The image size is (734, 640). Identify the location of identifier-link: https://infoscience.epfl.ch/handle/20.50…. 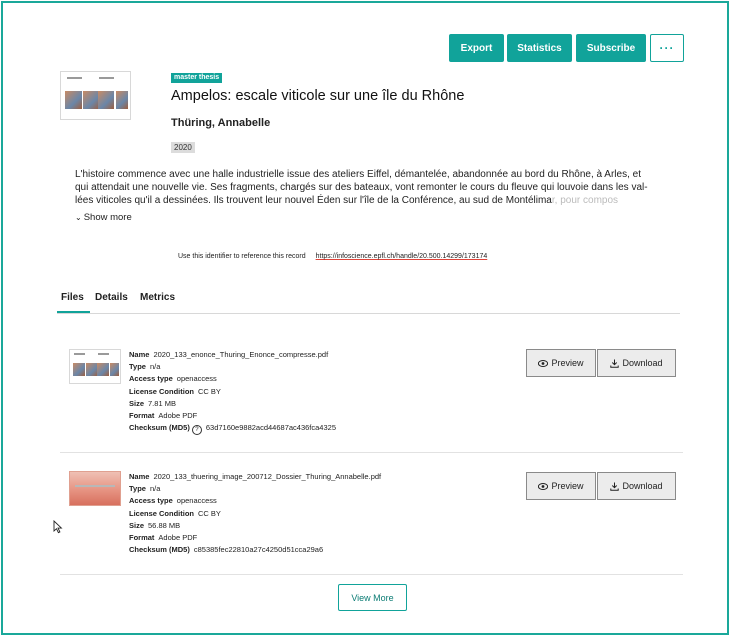
(402, 256).